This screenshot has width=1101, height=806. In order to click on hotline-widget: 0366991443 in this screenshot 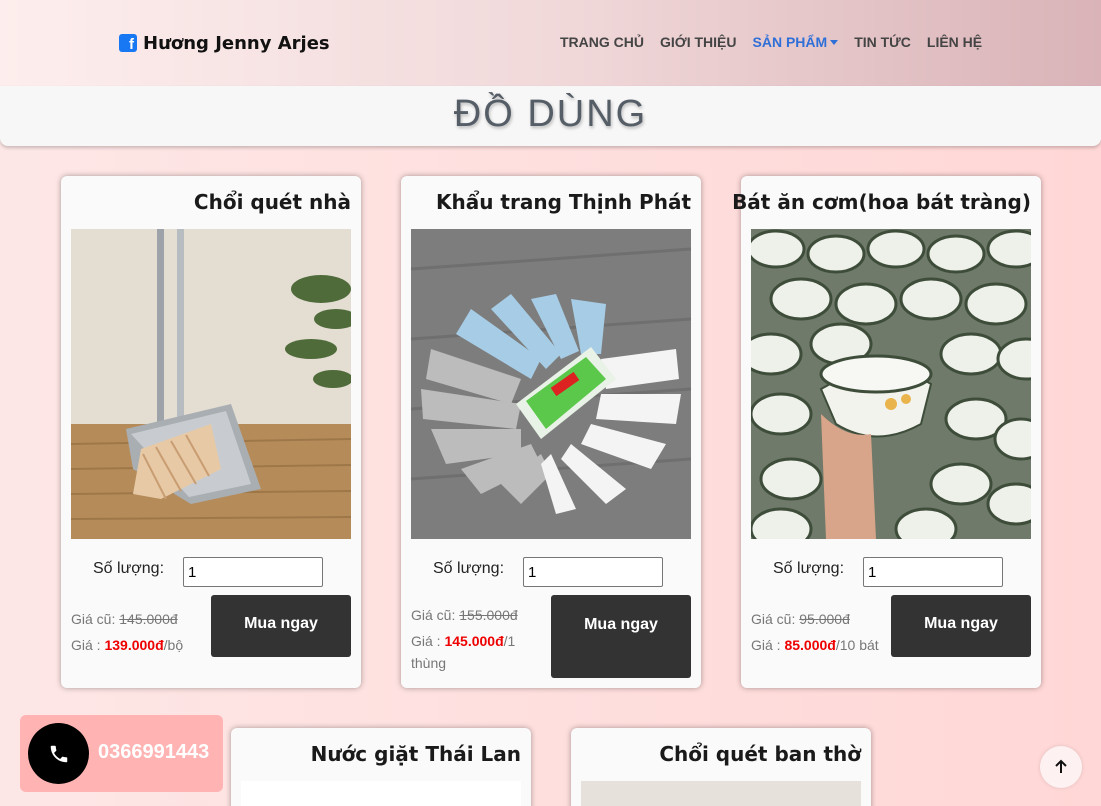, I will do `click(121, 753)`.